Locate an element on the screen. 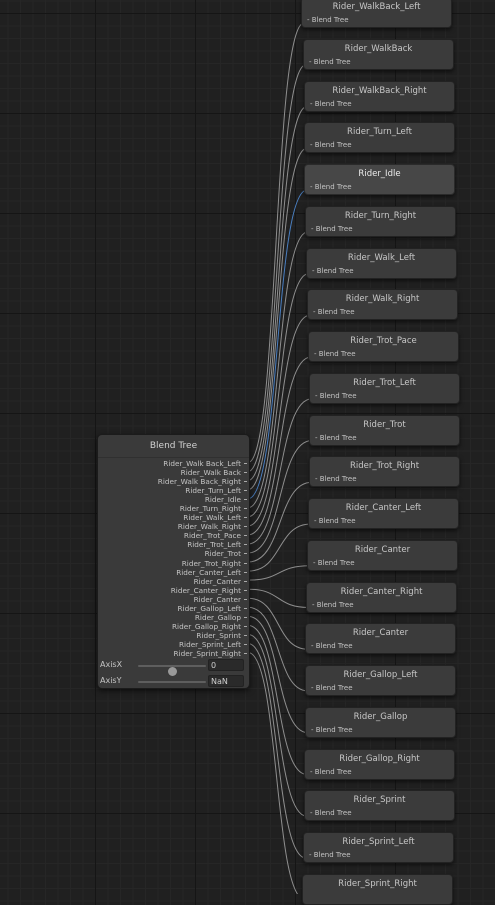 This screenshot has width=495, height=905. motion-node: Rider_WalkBack_Left - Blend Tree is located at coordinates (376, 14).